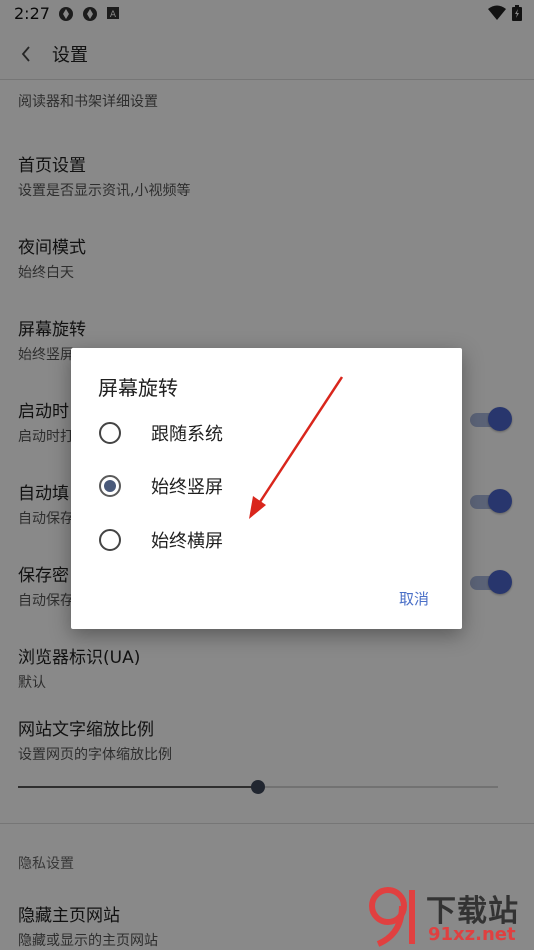 The image size is (534, 950). Describe the element at coordinates (296, 447) in the screenshot. I see `annotation-arrow-icon` at that location.